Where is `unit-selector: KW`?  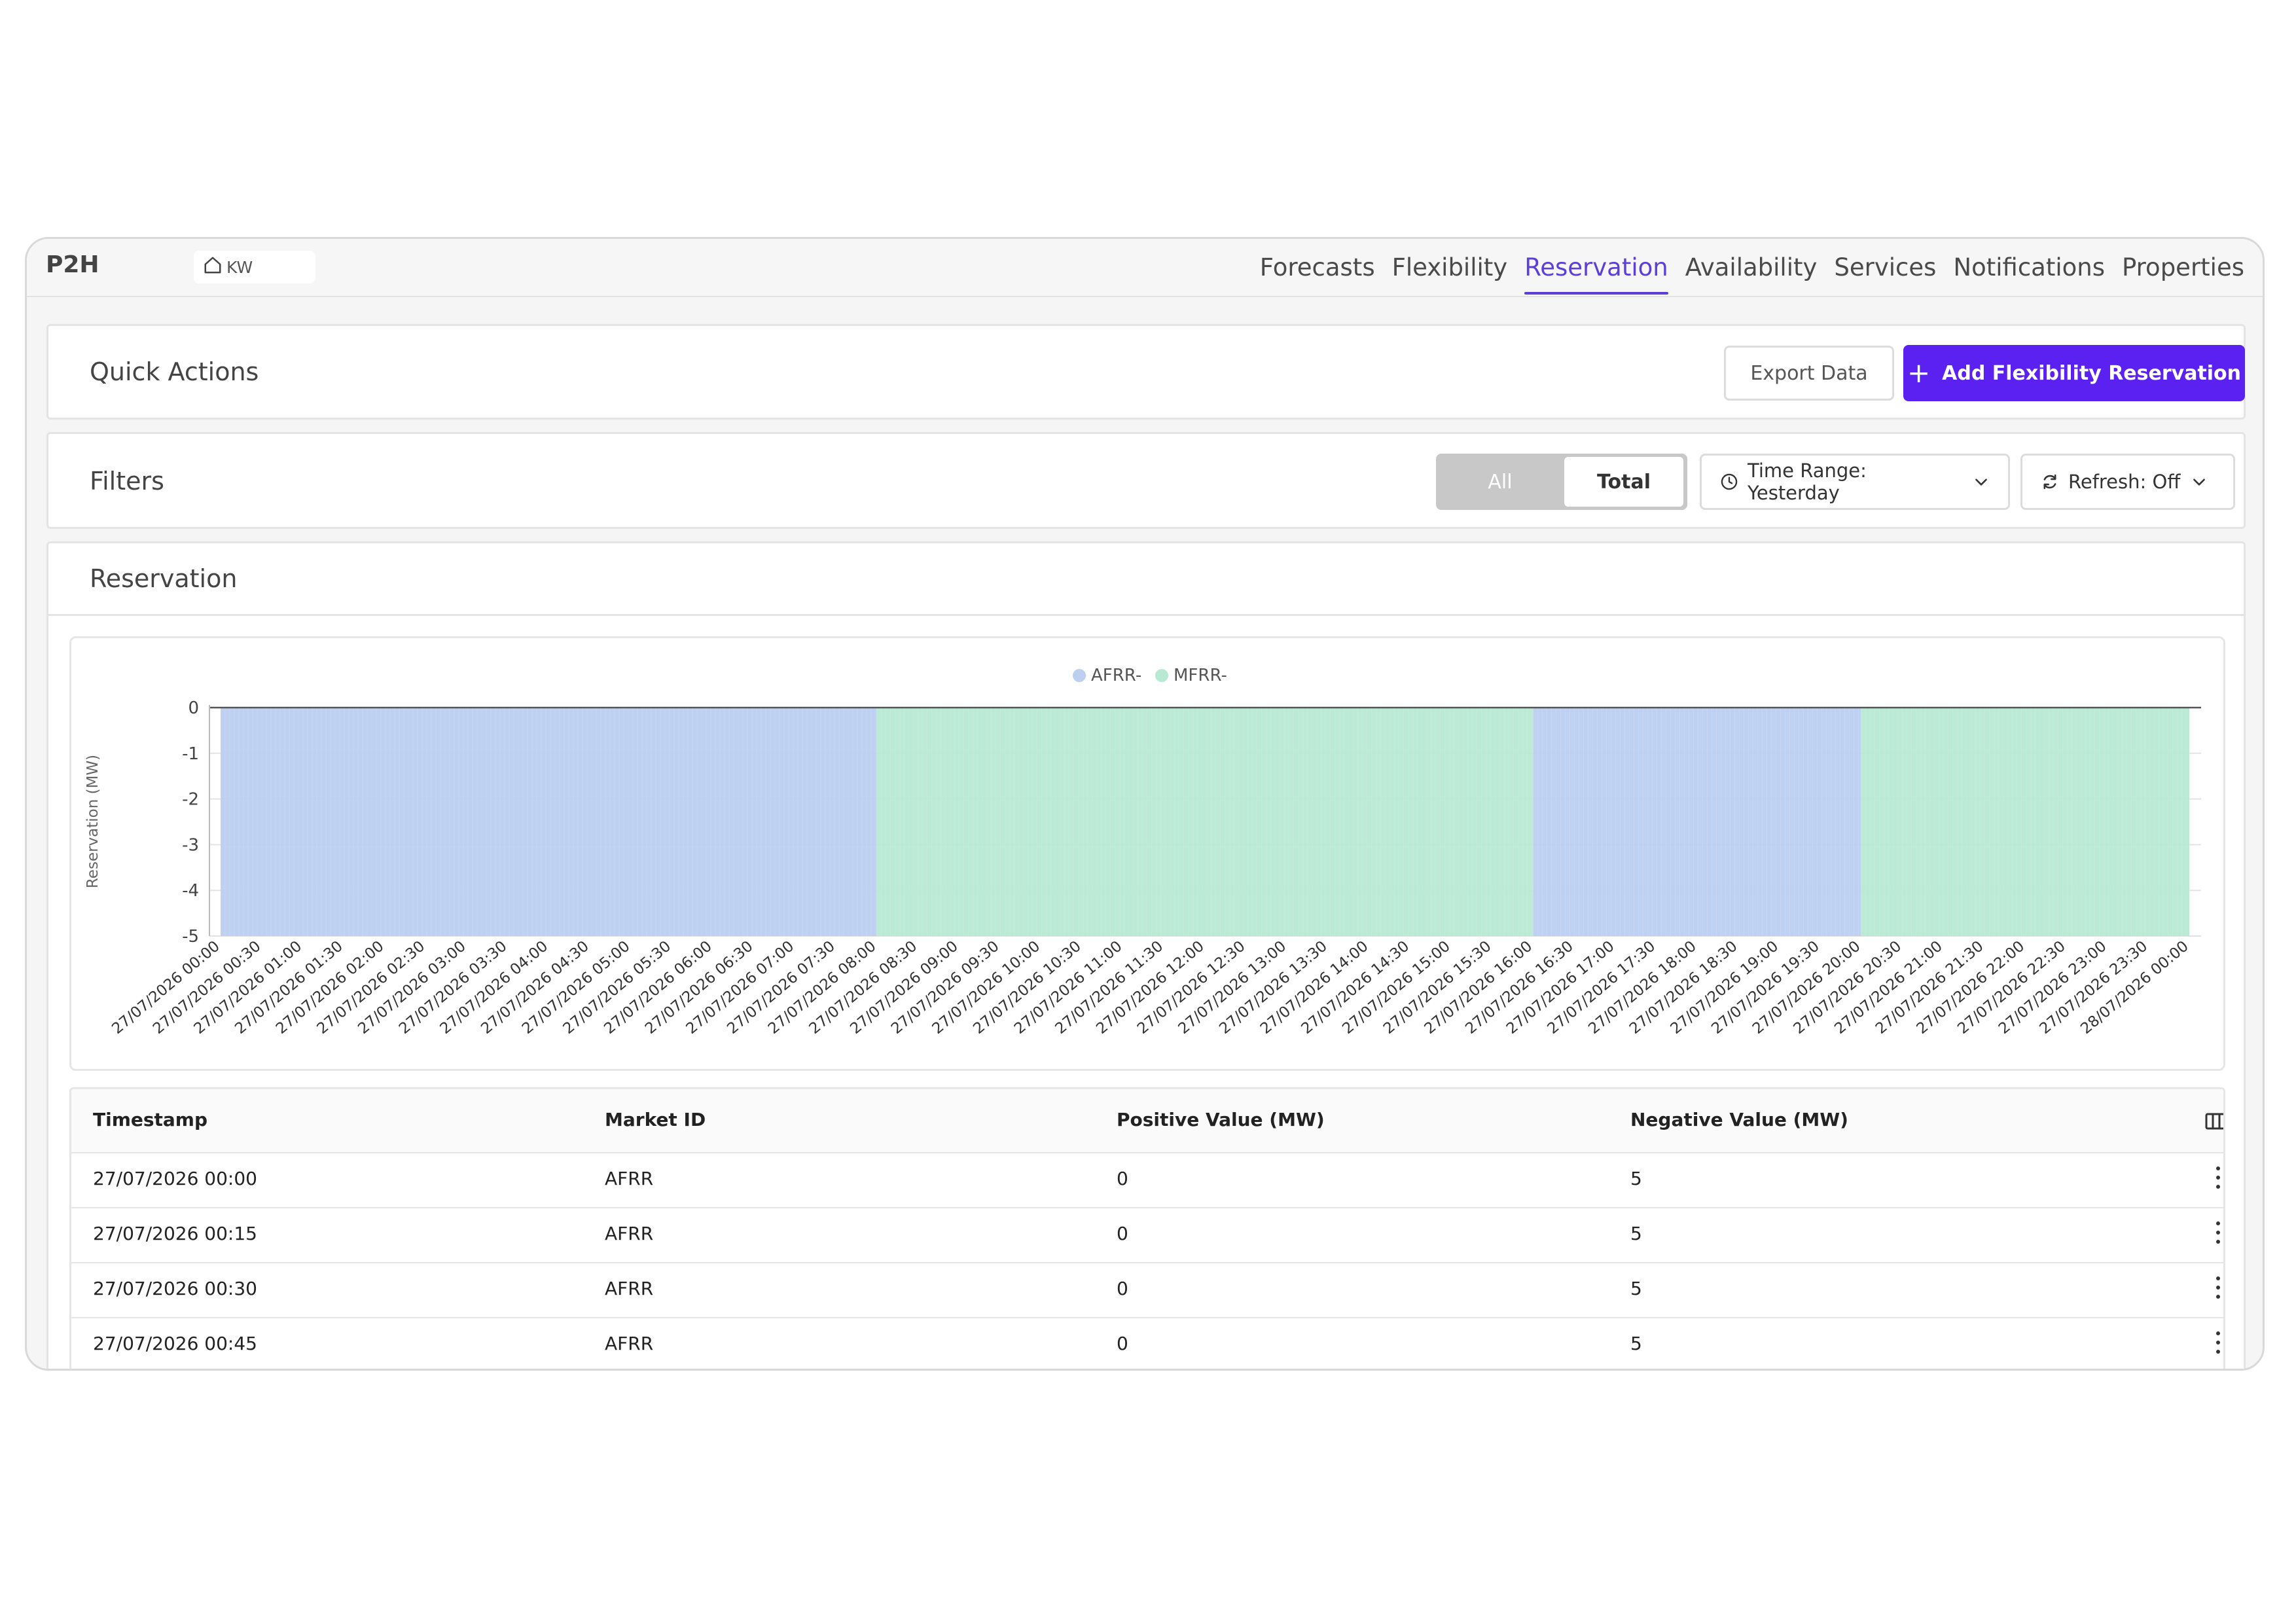 unit-selector: KW is located at coordinates (254, 267).